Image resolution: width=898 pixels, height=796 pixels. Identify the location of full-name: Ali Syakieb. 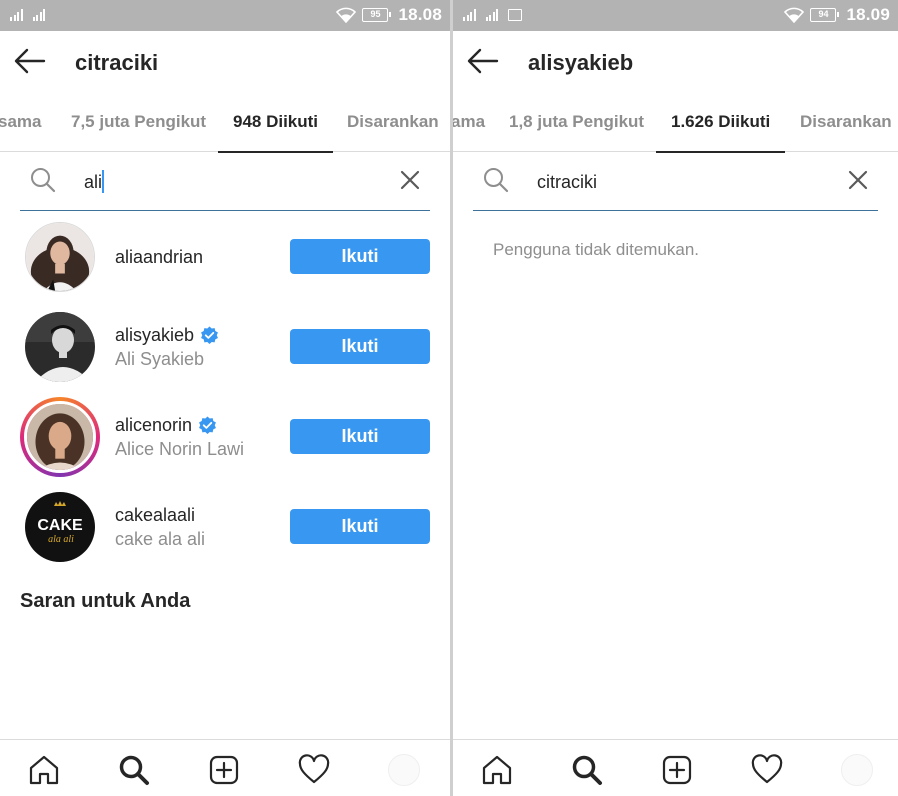
(160, 359).